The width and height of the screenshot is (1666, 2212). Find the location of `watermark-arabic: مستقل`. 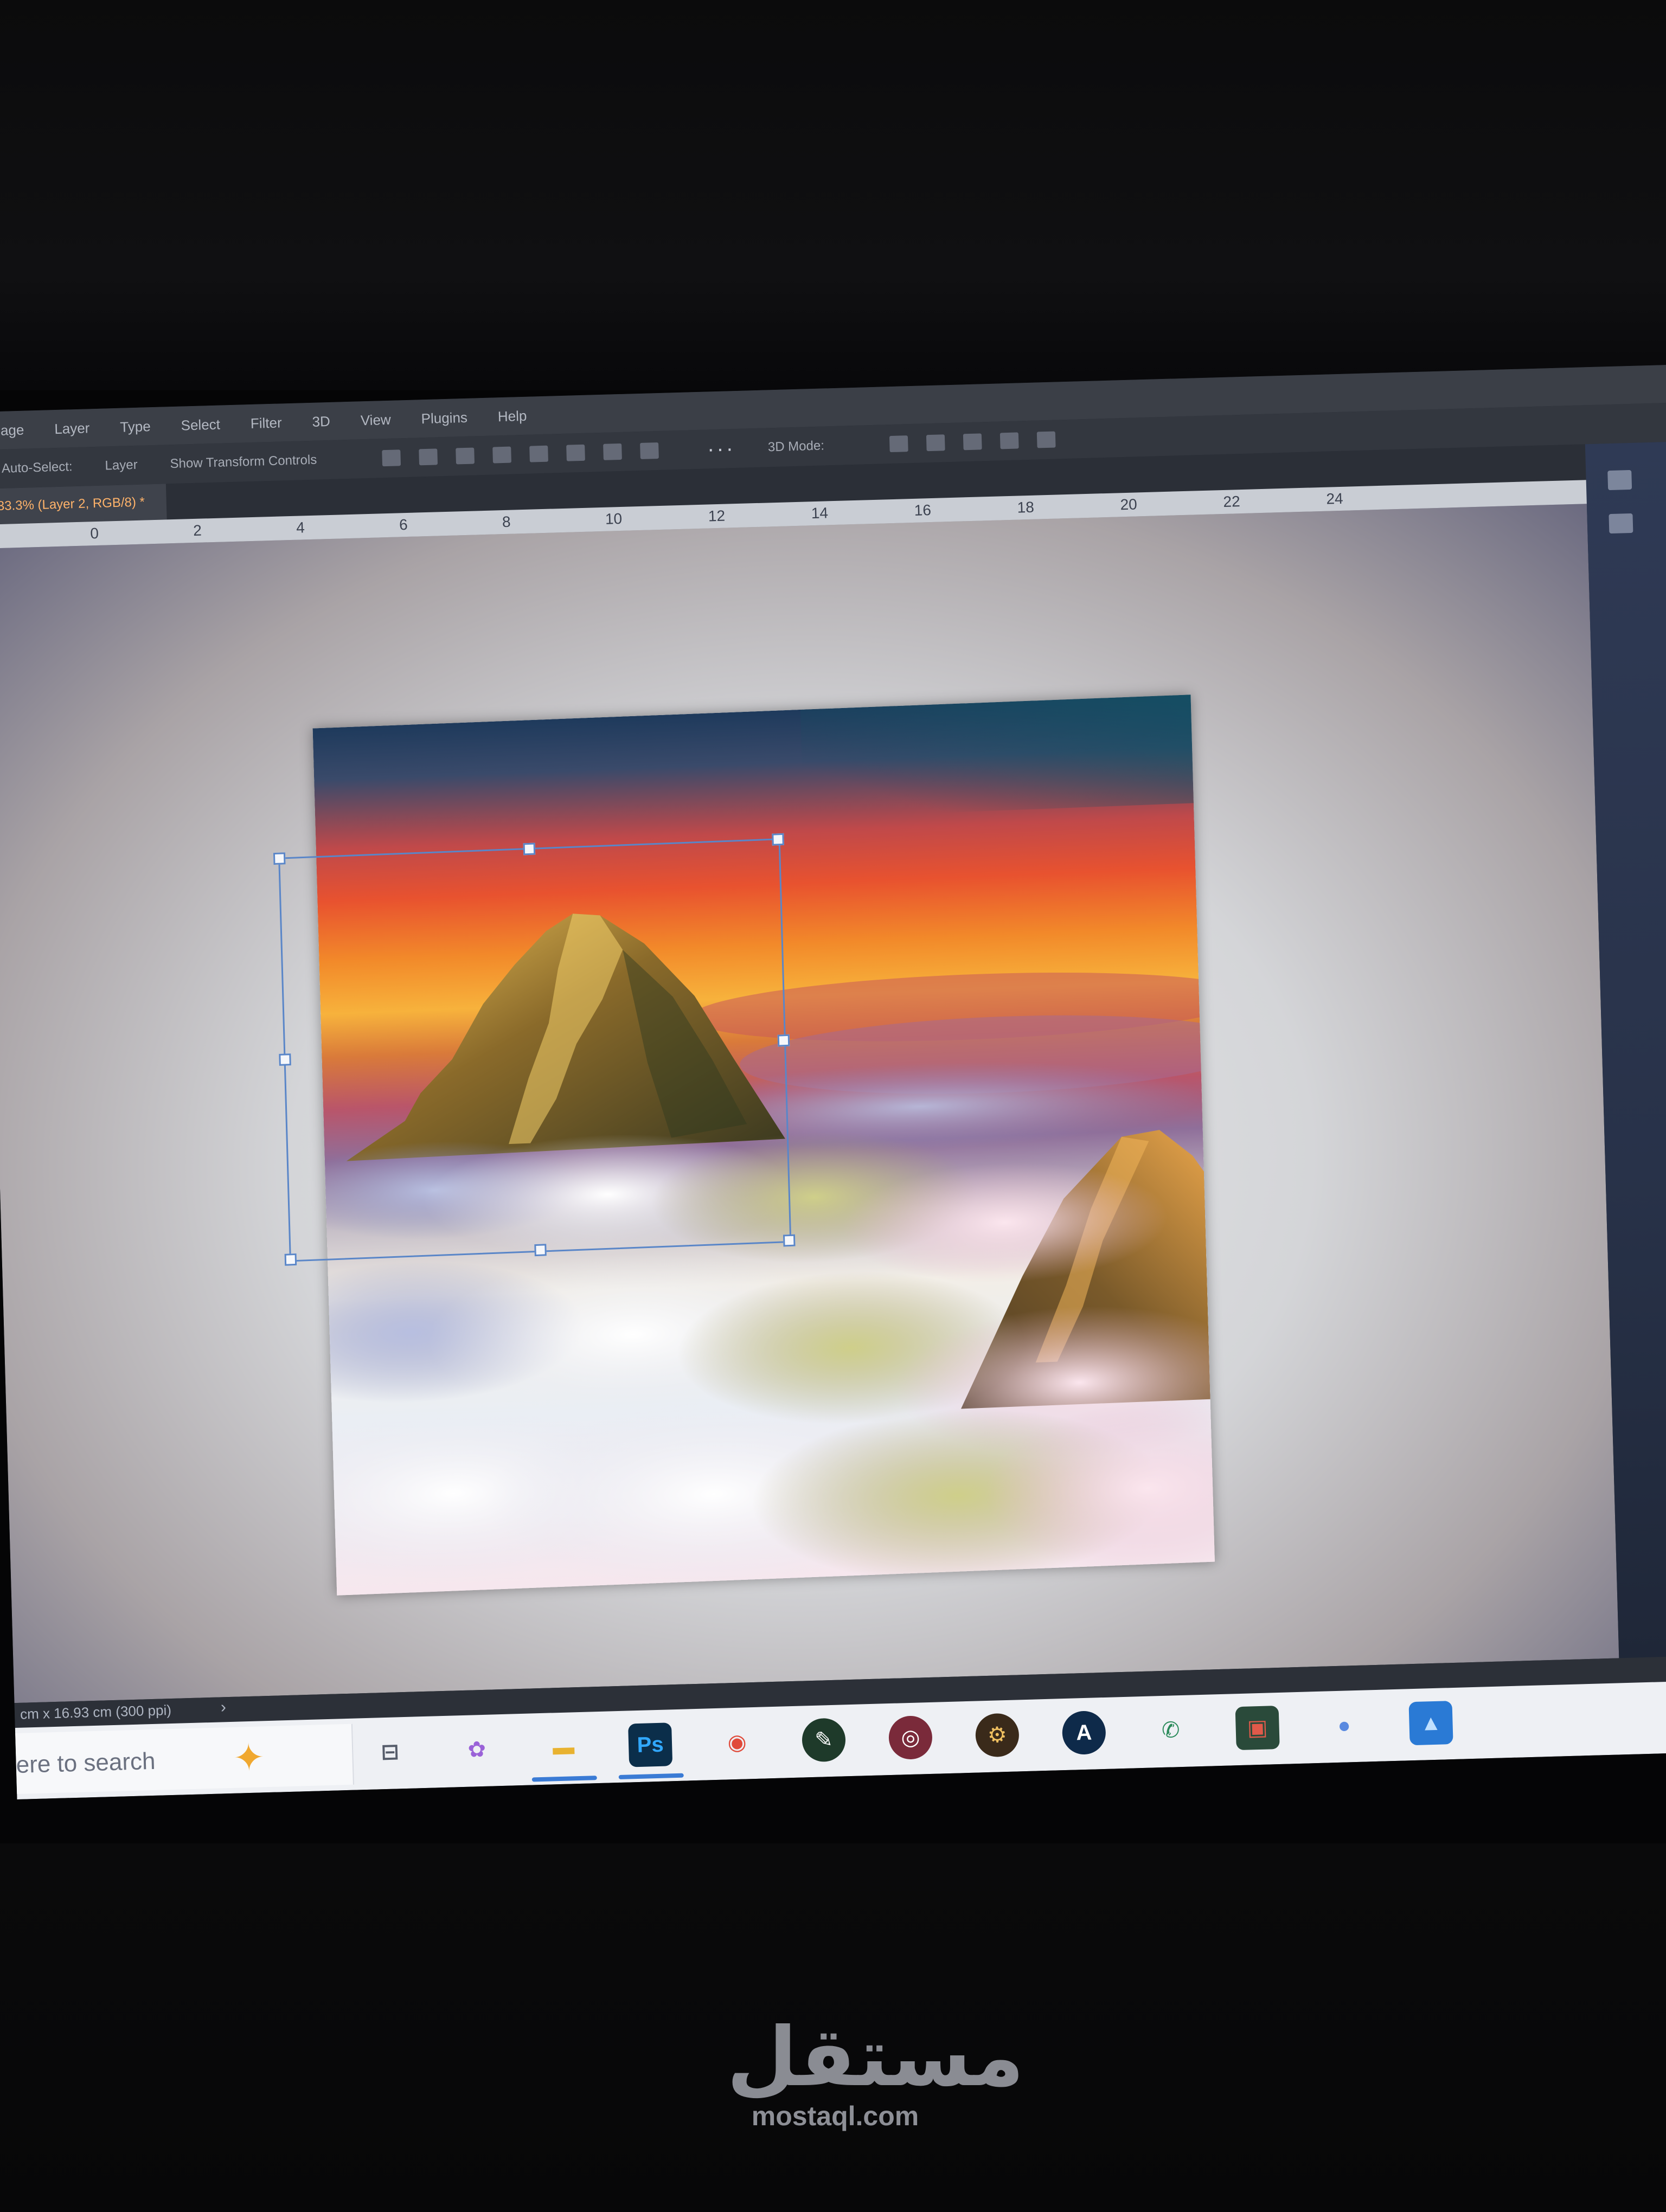

watermark-arabic: مستقل is located at coordinates (875, 2057).